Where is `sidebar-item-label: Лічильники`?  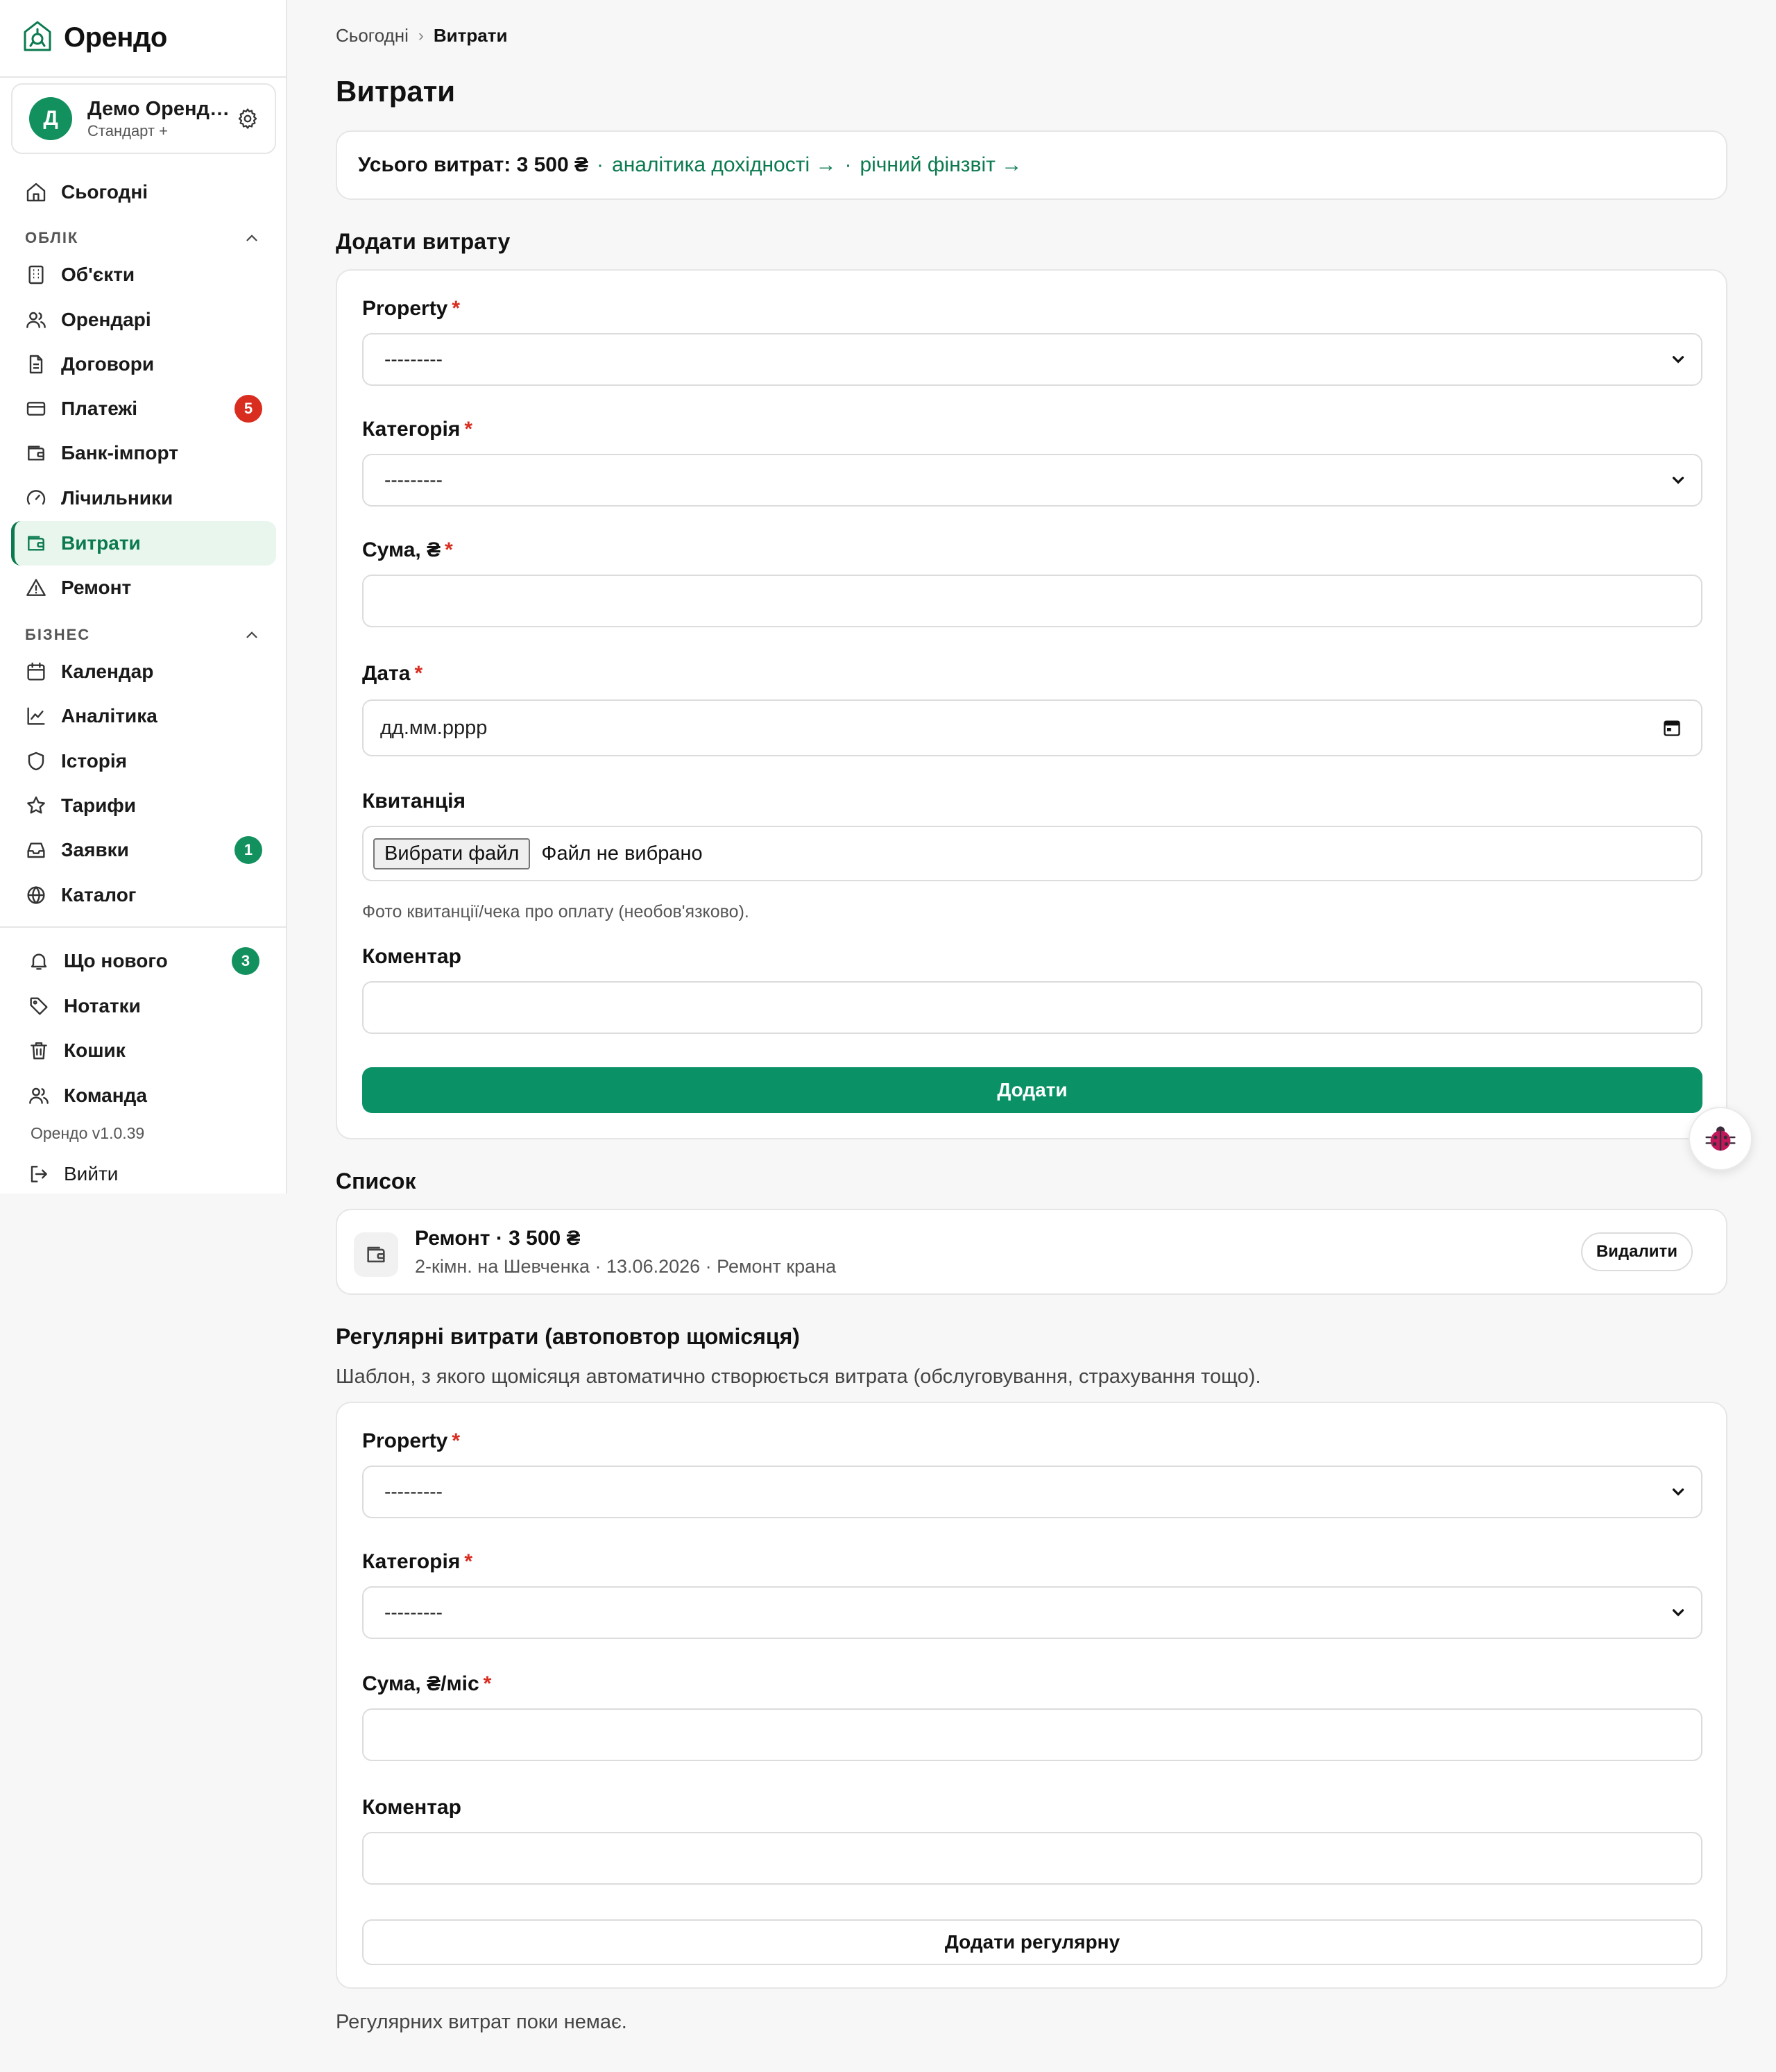 sidebar-item-label: Лічильники is located at coordinates (117, 498).